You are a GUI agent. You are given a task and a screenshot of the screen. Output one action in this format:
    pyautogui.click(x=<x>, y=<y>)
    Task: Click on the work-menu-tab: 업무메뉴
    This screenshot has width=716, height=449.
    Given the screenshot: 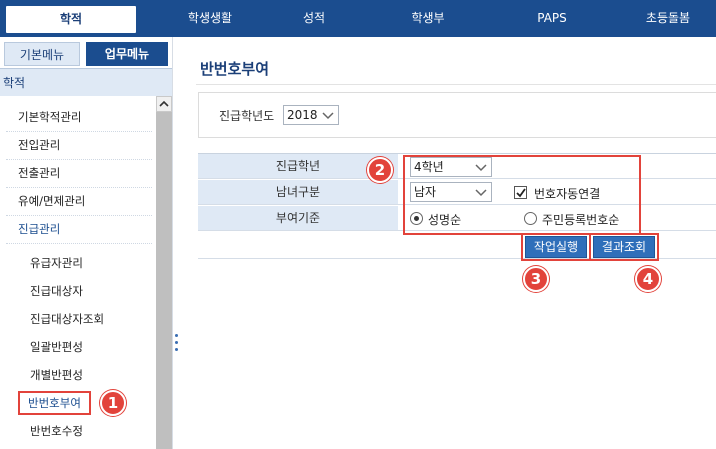 What is the action you would take?
    pyautogui.click(x=127, y=54)
    